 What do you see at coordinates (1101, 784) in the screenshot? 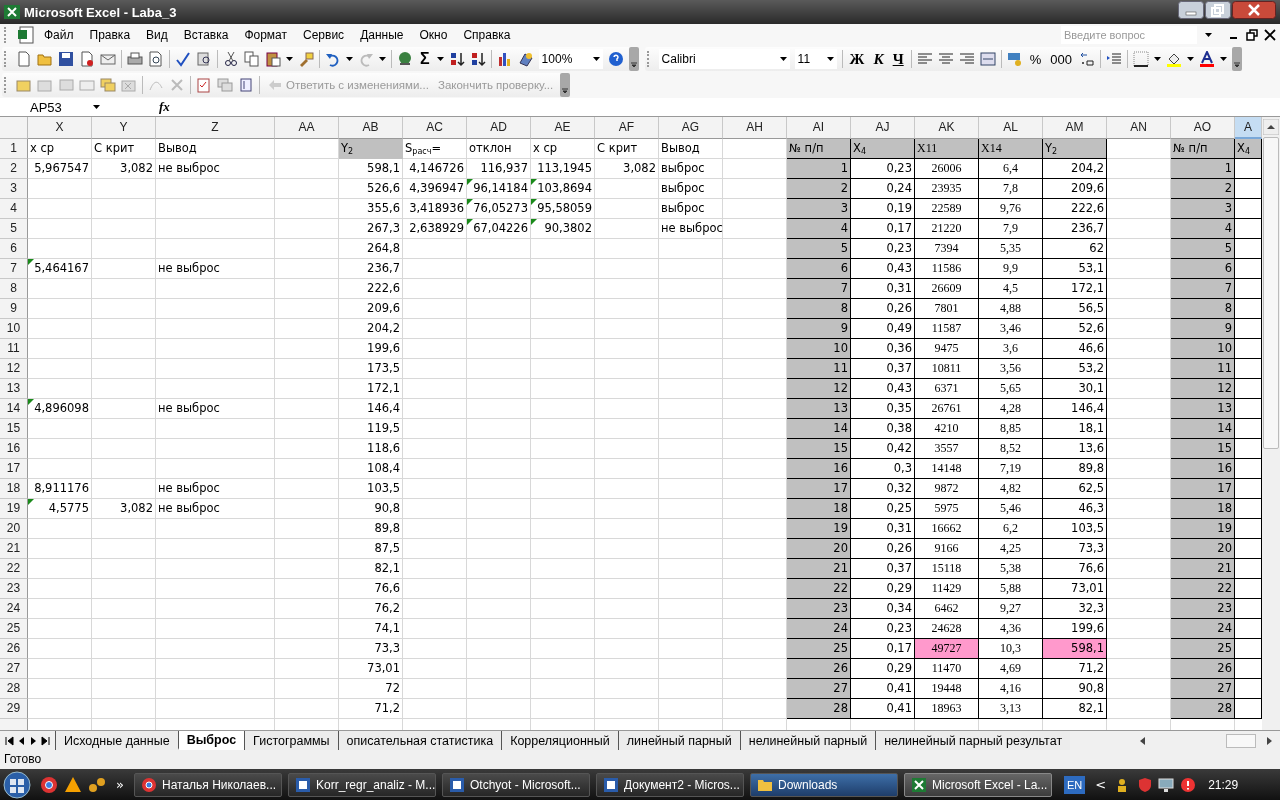
I see `show-hidden-icons-button: <` at bounding box center [1101, 784].